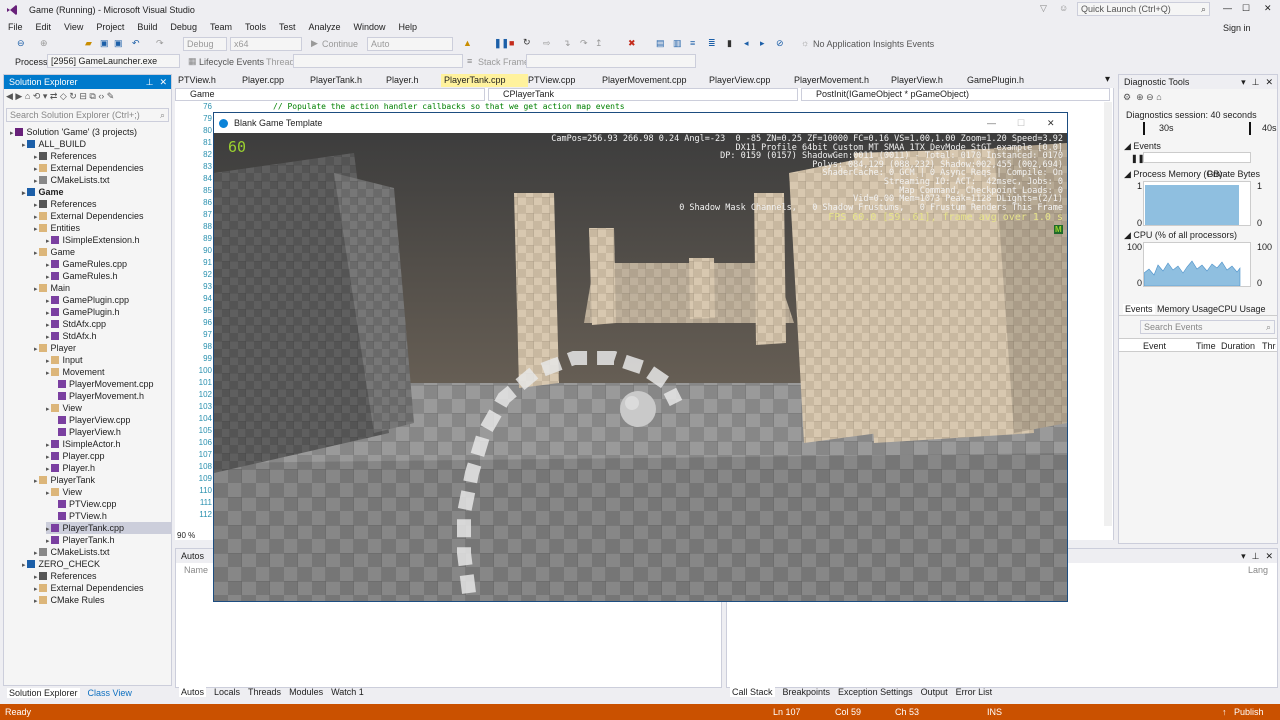  Describe the element at coordinates (347, 692) in the screenshot. I see `tab-watch-1: Watch 1` at that location.